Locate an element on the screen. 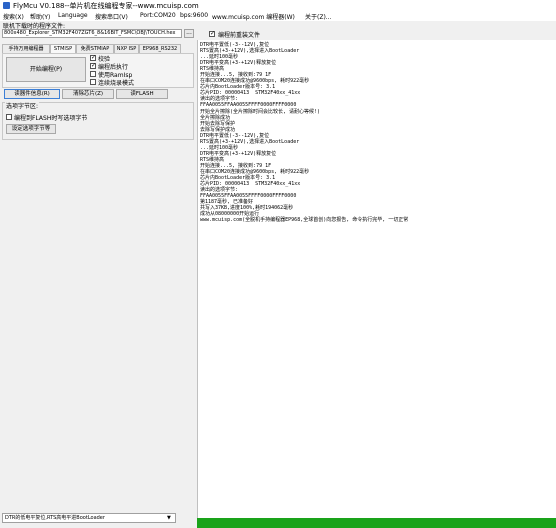 This screenshot has height=528, width=556. reload-file-checkbox is located at coordinates (212, 33).